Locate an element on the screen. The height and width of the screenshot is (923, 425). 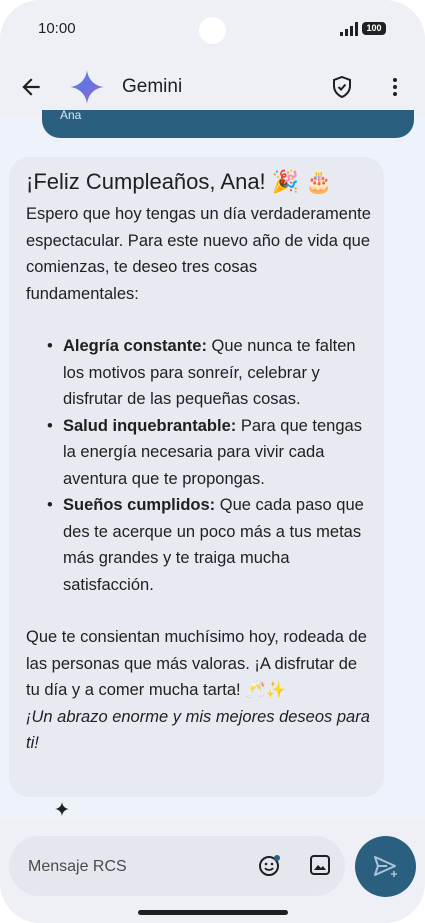
page-title: Gemini is located at coordinates (152, 86).